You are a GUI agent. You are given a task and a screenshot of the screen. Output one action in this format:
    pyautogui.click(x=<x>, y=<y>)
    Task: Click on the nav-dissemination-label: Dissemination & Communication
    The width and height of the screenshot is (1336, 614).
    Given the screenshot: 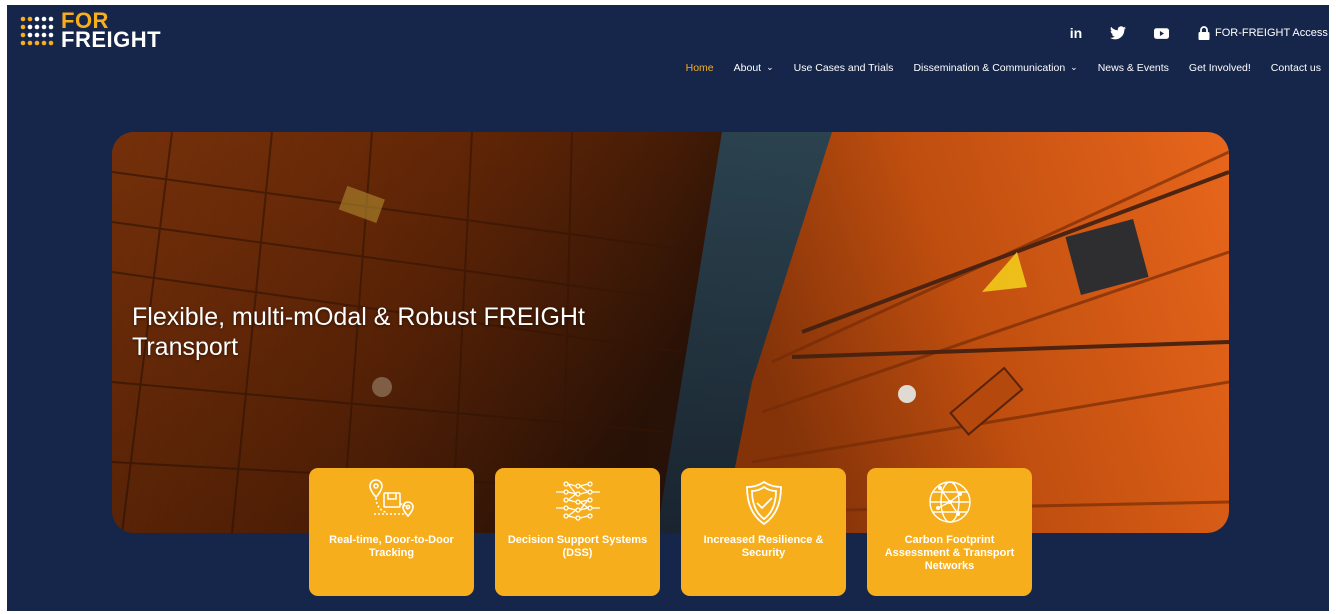 What is the action you would take?
    pyautogui.click(x=989, y=68)
    